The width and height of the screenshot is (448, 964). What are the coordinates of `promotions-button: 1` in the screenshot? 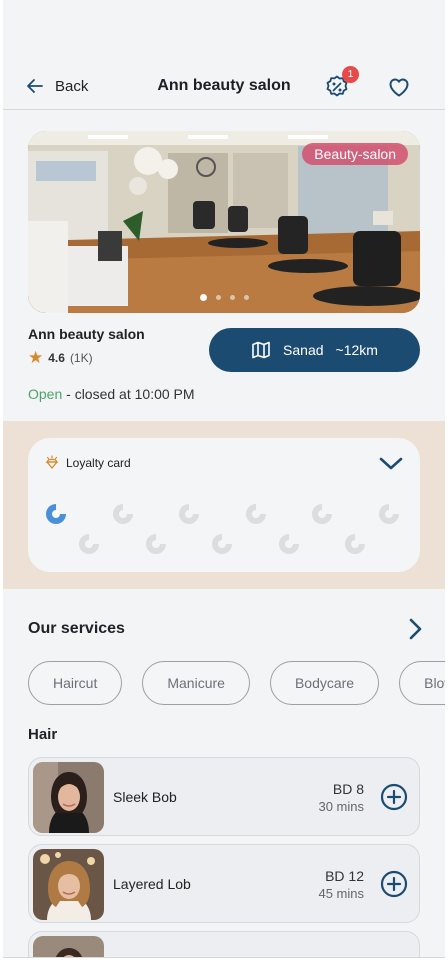 It's located at (341, 83).